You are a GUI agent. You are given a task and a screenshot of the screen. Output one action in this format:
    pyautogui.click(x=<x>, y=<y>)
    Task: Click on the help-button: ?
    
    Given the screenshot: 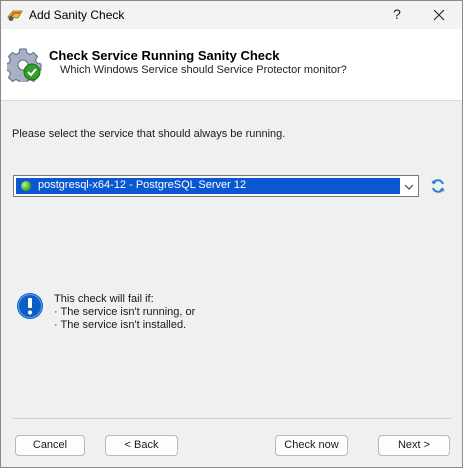 What is the action you would take?
    pyautogui.click(x=397, y=15)
    